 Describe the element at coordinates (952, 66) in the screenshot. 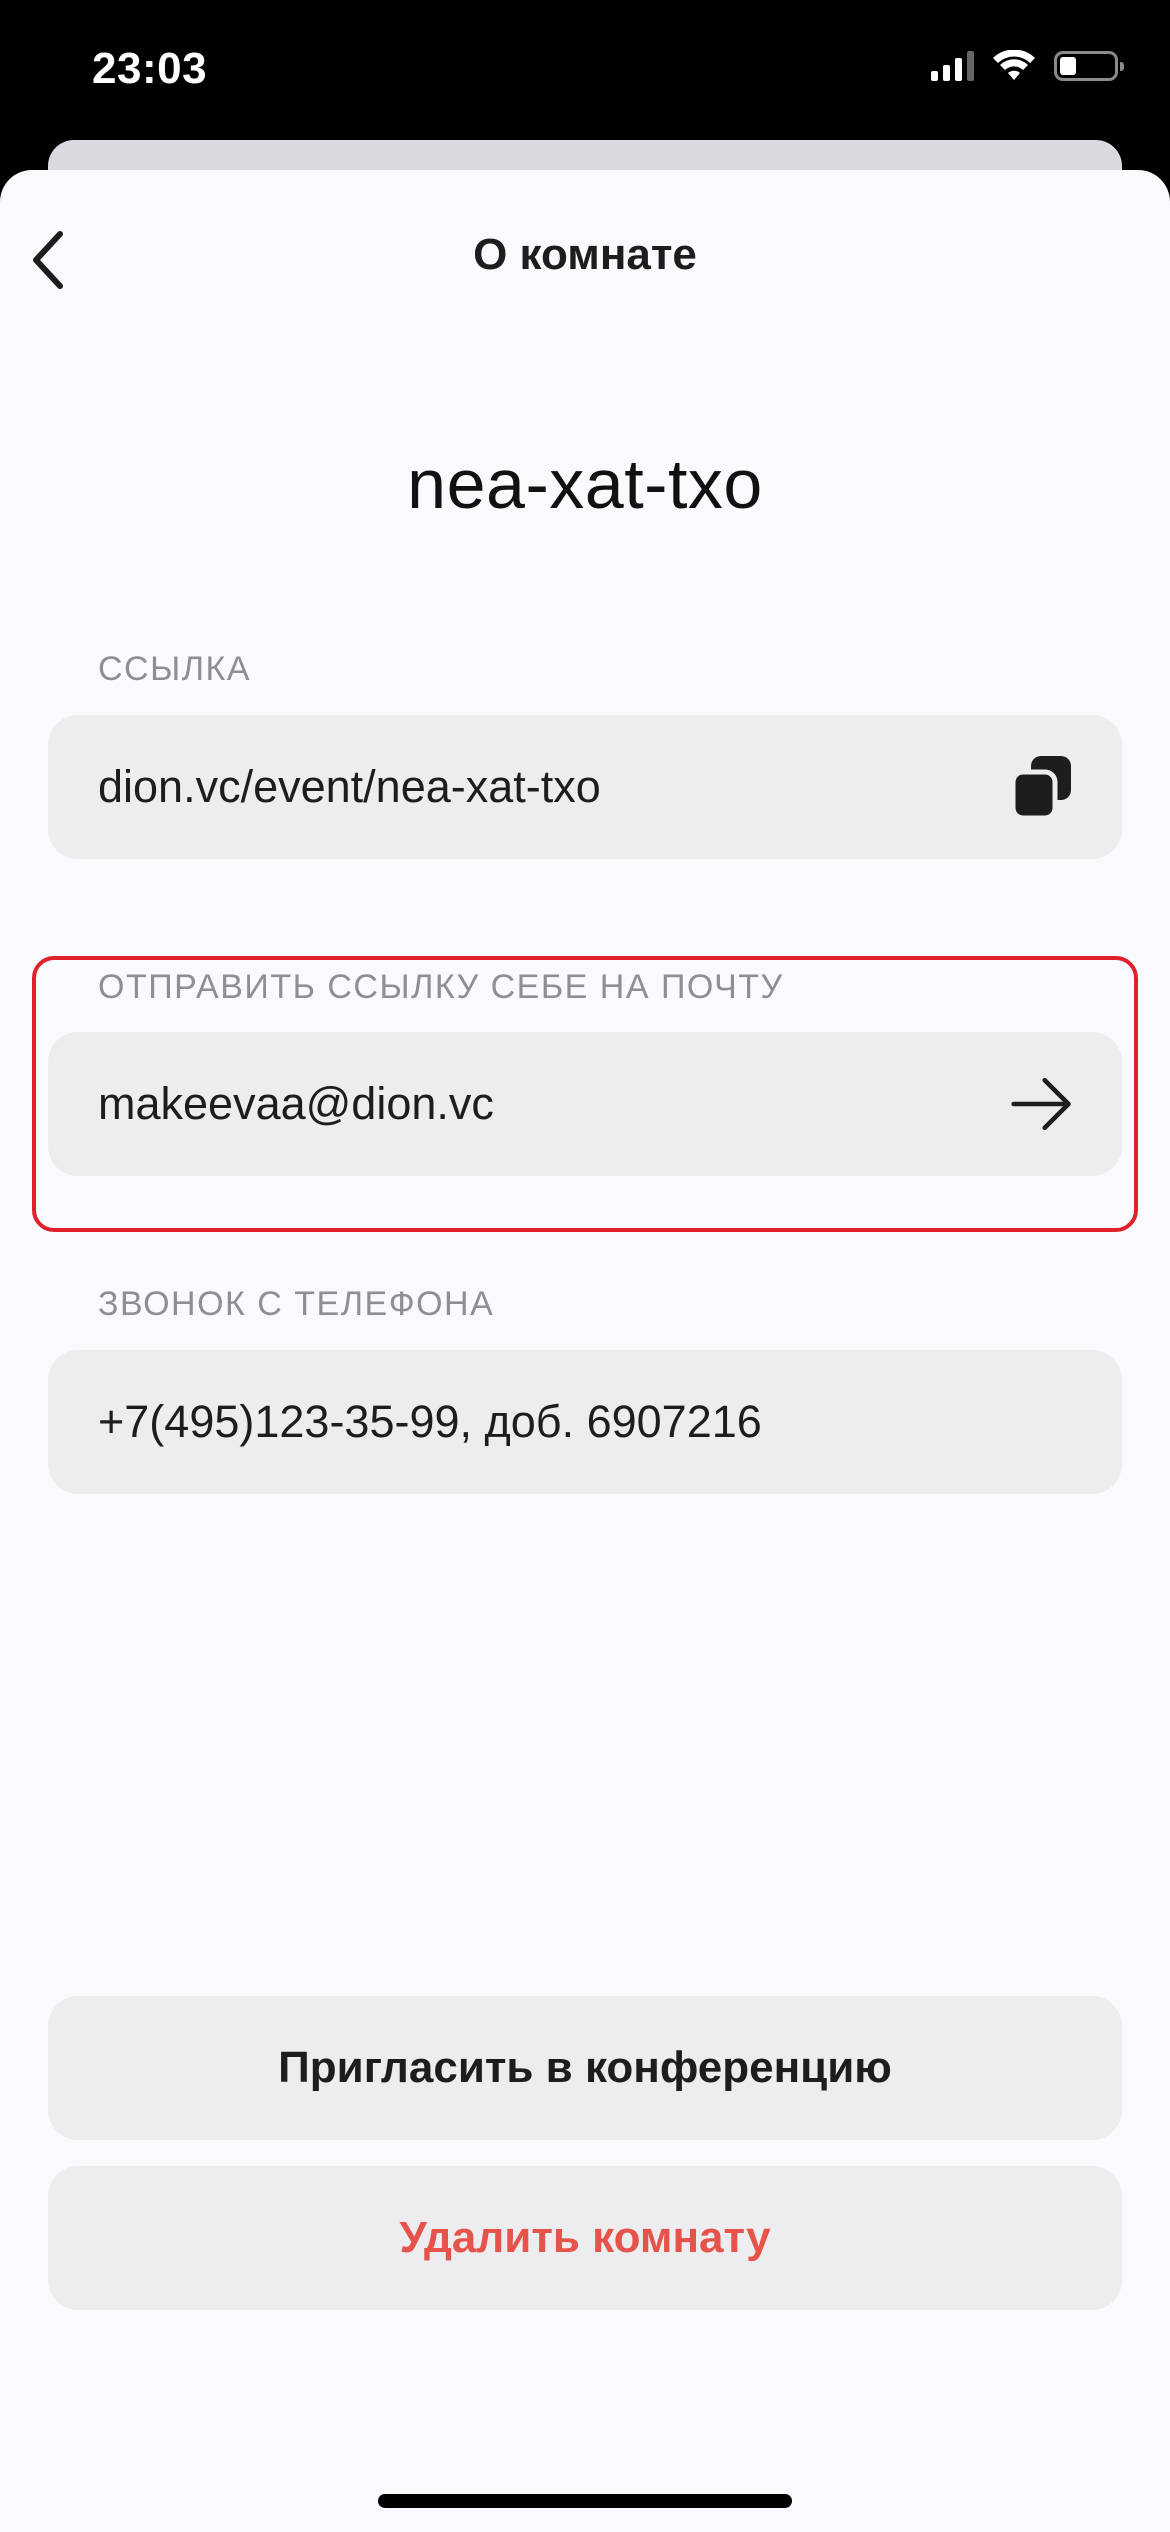

I see `signal-icon` at that location.